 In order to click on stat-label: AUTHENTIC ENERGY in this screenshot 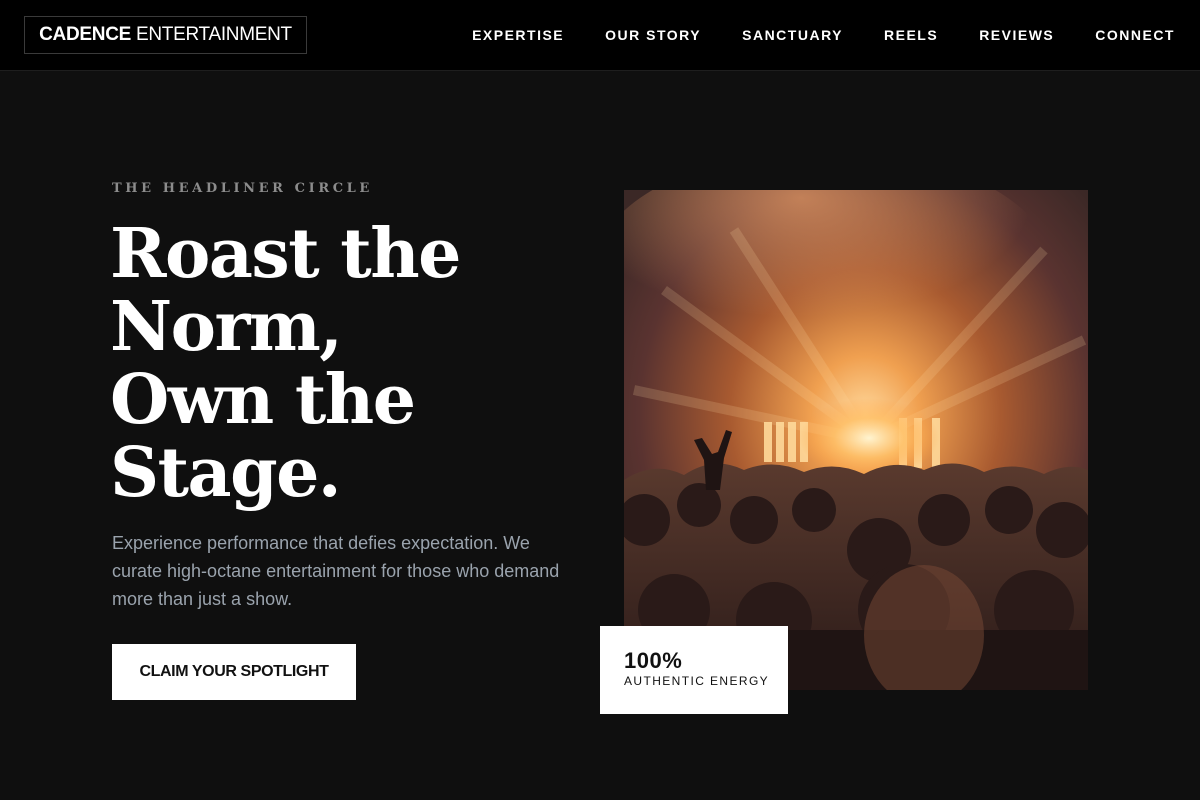, I will do `click(697, 681)`.